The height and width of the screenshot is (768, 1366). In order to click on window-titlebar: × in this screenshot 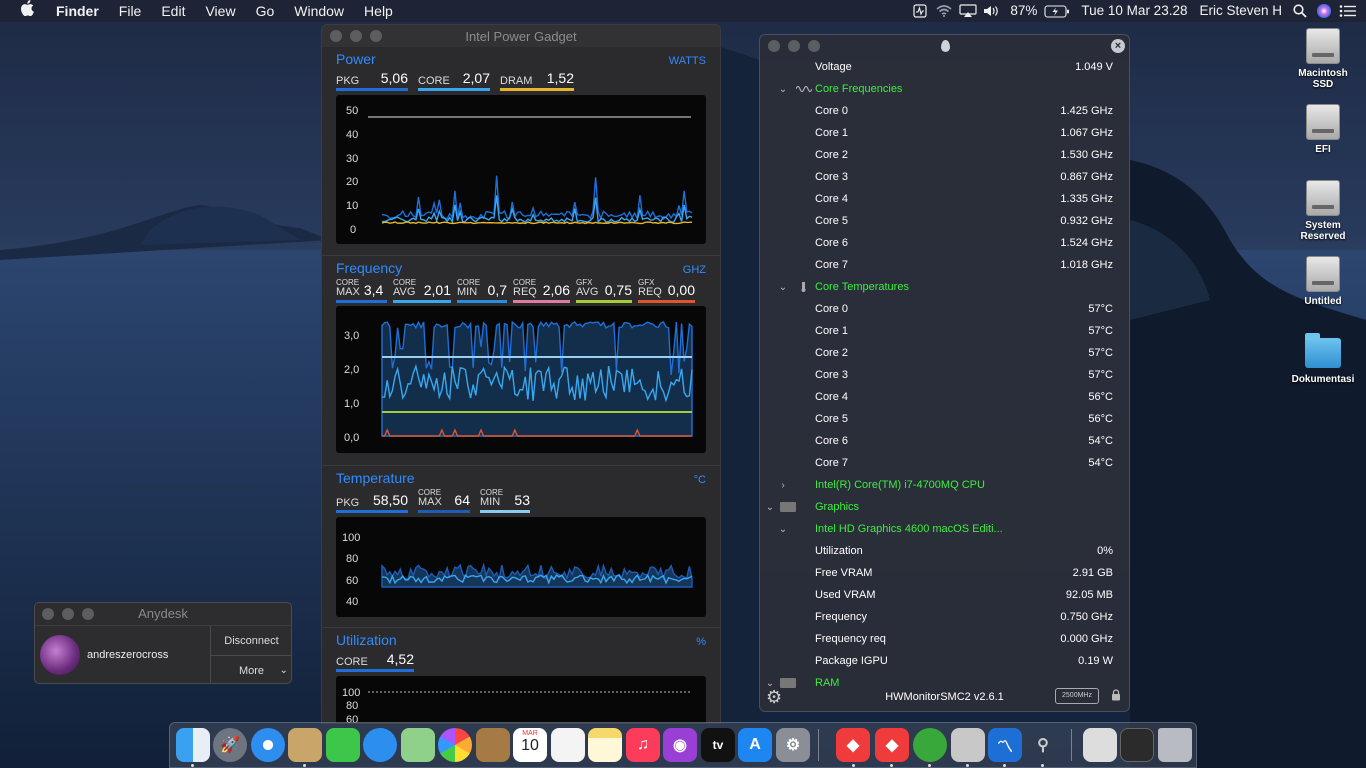, I will do `click(944, 46)`.